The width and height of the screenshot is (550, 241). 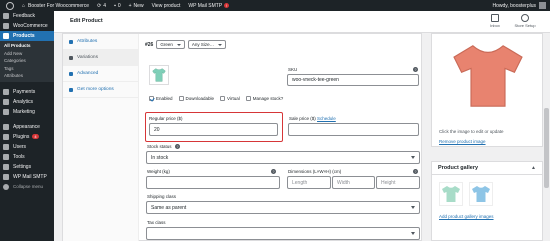 I want to click on shipping-class-select: Same as parent, so click(x=283, y=207).